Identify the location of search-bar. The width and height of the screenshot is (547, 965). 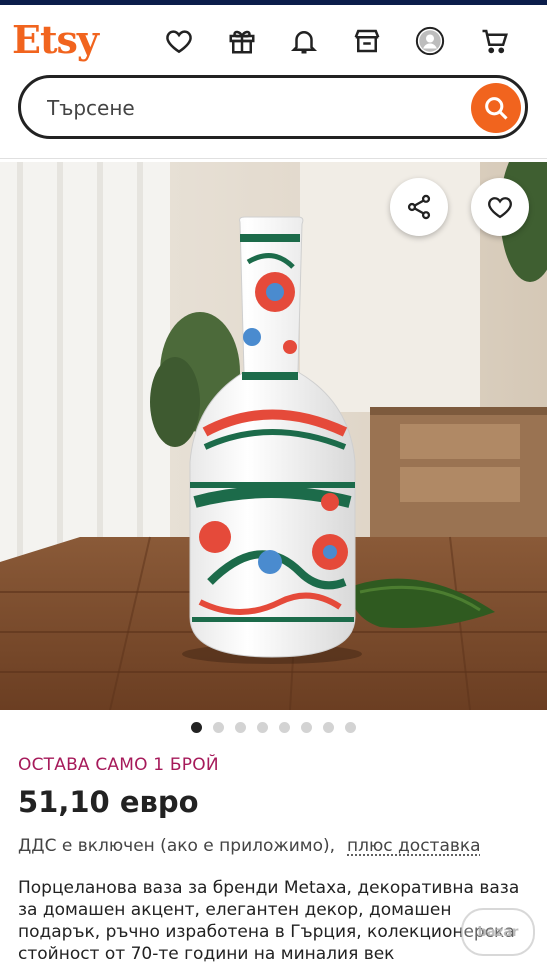
(273, 107).